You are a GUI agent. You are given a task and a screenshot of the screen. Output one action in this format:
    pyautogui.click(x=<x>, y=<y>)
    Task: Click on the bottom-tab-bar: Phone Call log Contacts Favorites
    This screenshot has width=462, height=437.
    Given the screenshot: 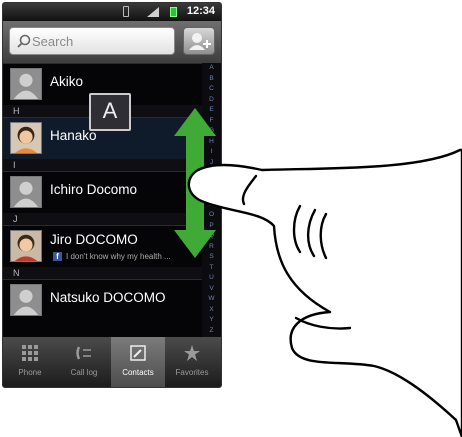 What is the action you would take?
    pyautogui.click(x=112, y=362)
    